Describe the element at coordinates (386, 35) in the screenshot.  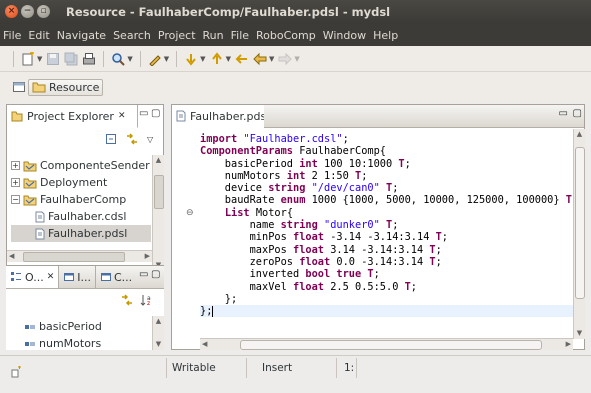
I see `menu-help: Help` at that location.